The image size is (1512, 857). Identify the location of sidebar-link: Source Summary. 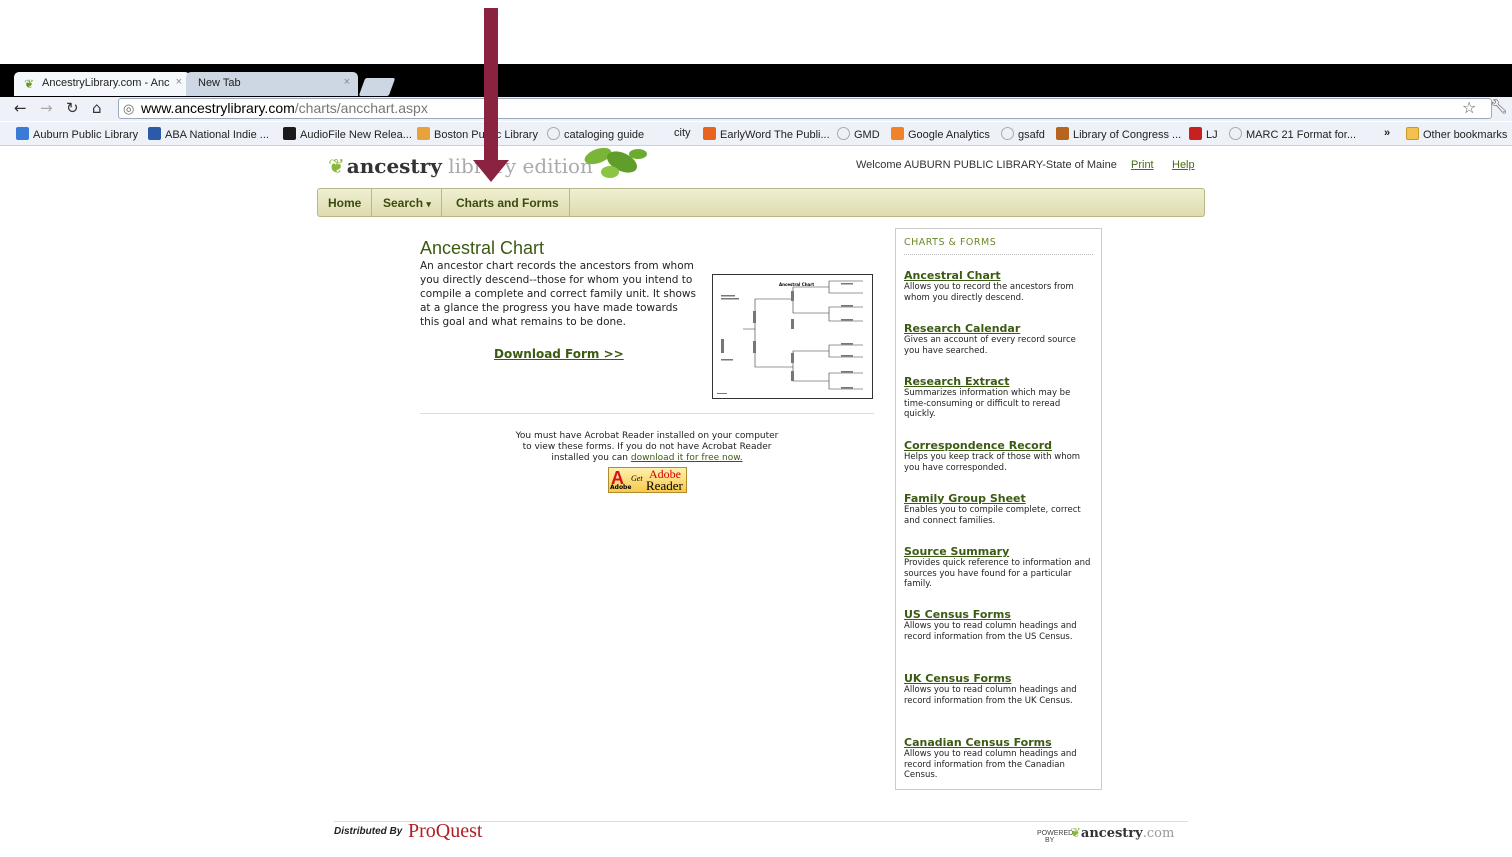
(999, 551).